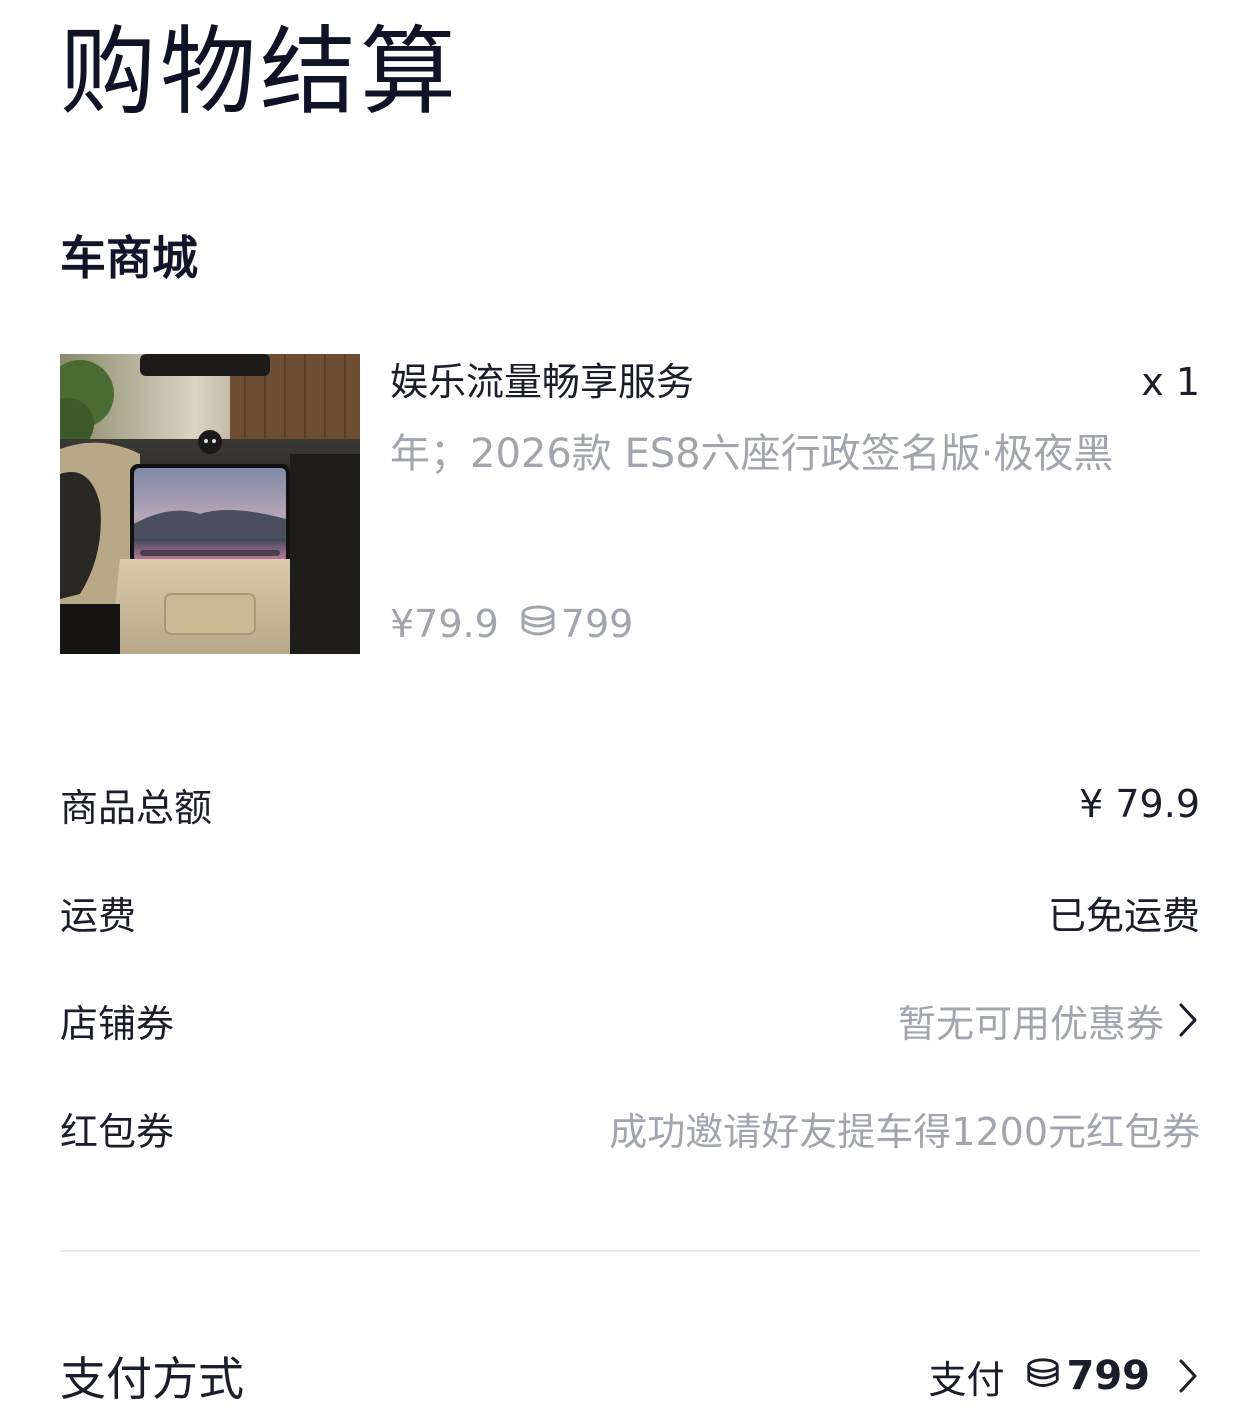 The height and width of the screenshot is (1426, 1260). Describe the element at coordinates (152, 1379) in the screenshot. I see `payment-method-label: 支付方式` at that location.